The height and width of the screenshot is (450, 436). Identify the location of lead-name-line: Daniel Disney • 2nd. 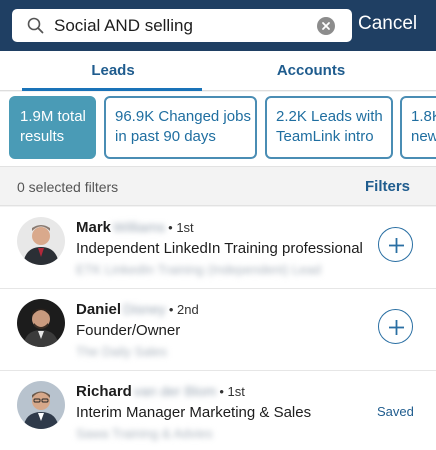
(137, 311).